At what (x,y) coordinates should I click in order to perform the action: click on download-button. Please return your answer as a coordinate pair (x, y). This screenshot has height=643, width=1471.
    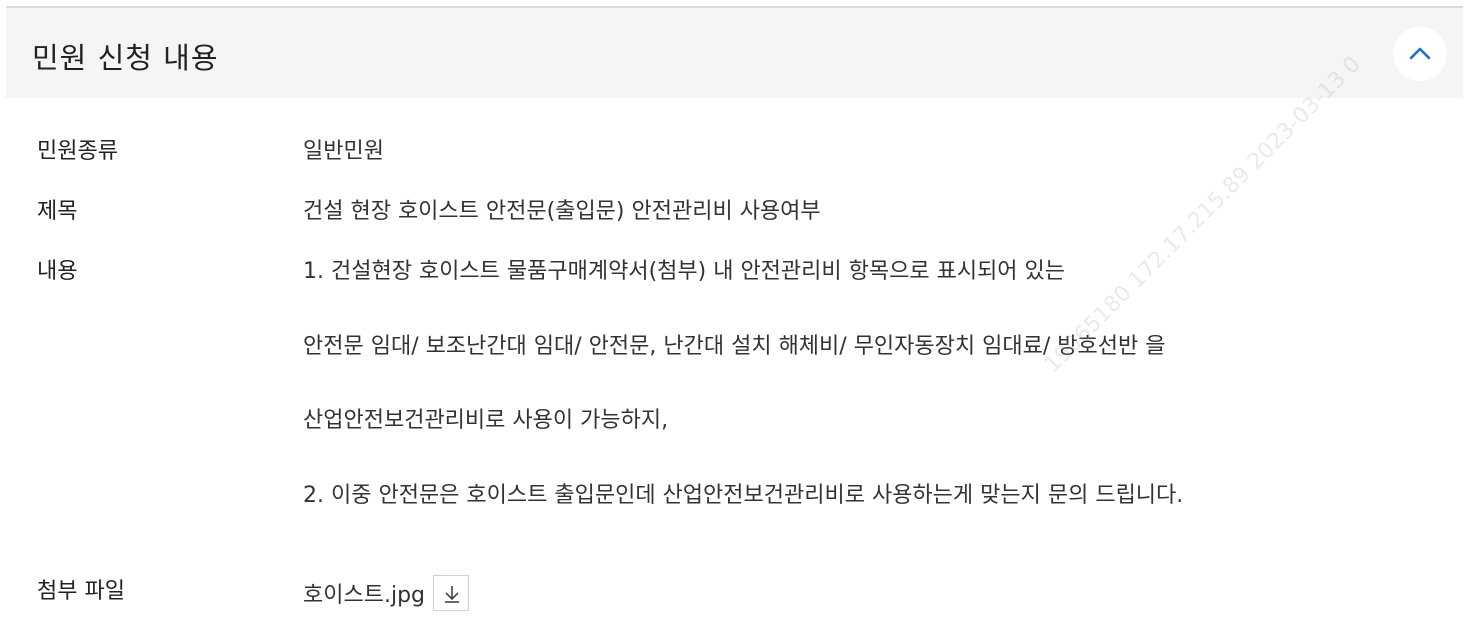
    Looking at the image, I should click on (451, 593).